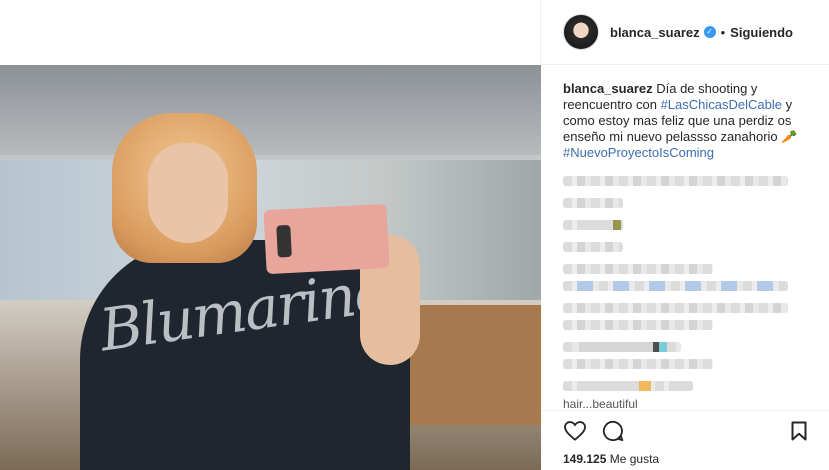 The image size is (829, 470). Describe the element at coordinates (761, 32) in the screenshot. I see `follow-status-button: Siguiendo` at that location.